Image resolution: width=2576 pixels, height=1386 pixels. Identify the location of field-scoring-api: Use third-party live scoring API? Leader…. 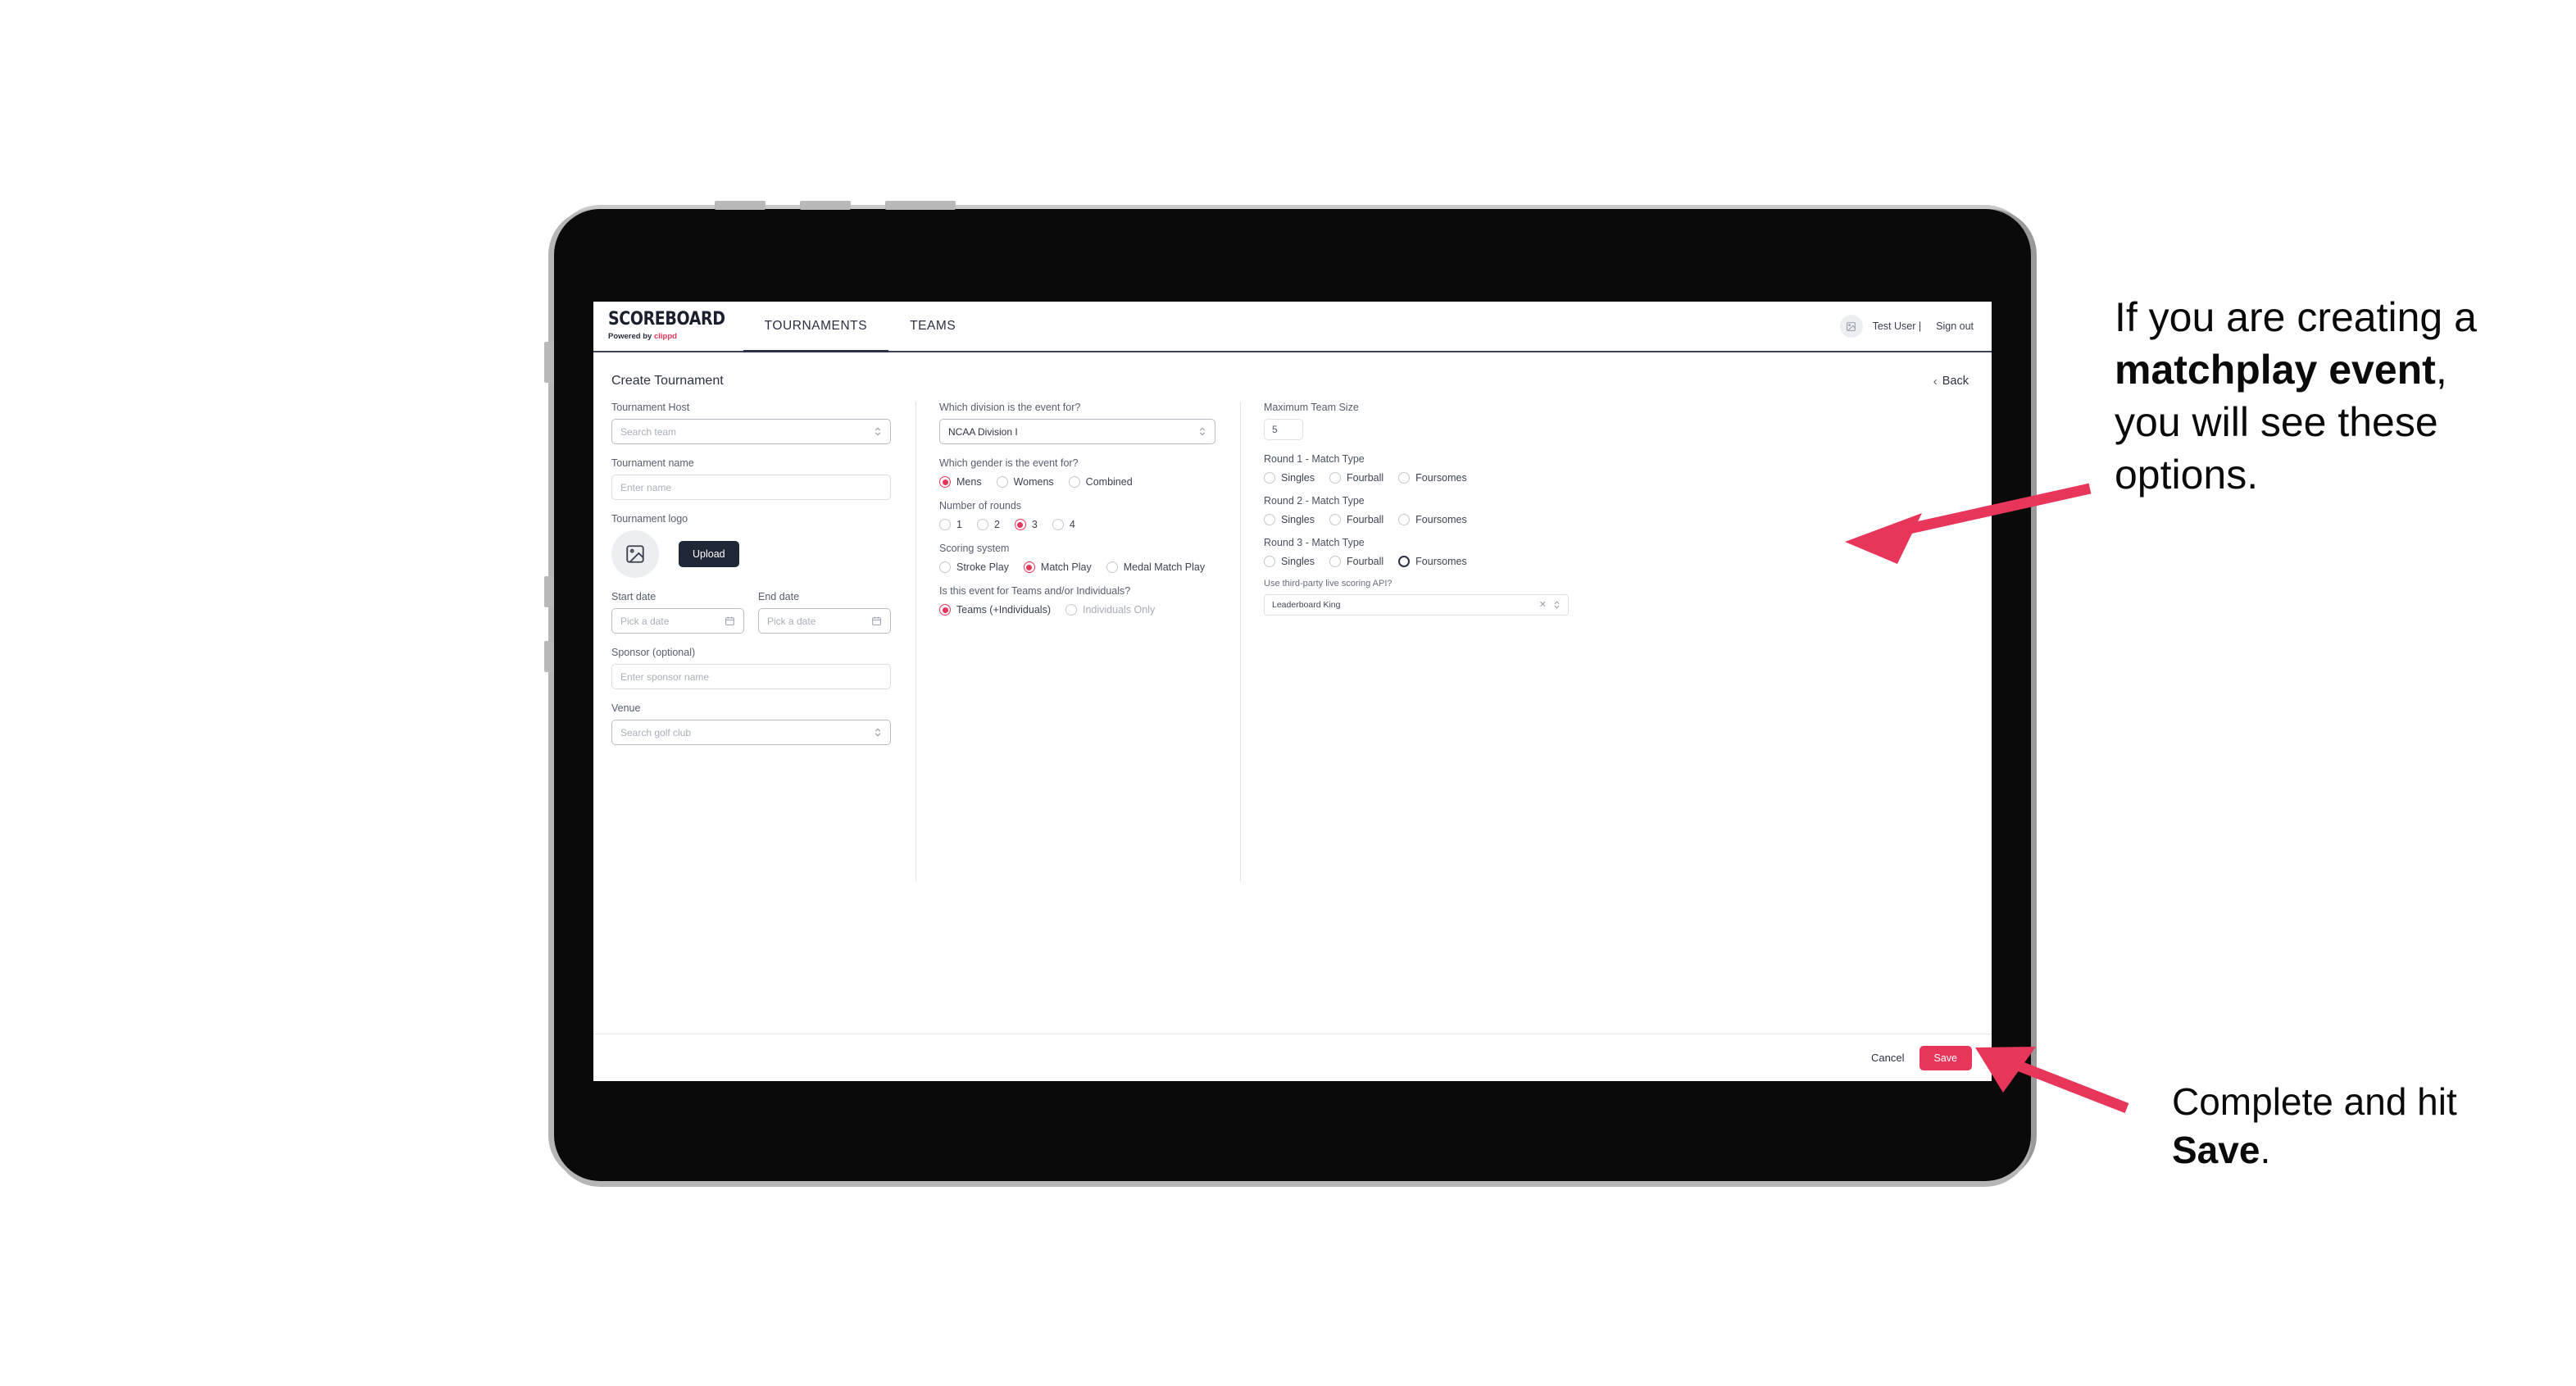
(1416, 597).